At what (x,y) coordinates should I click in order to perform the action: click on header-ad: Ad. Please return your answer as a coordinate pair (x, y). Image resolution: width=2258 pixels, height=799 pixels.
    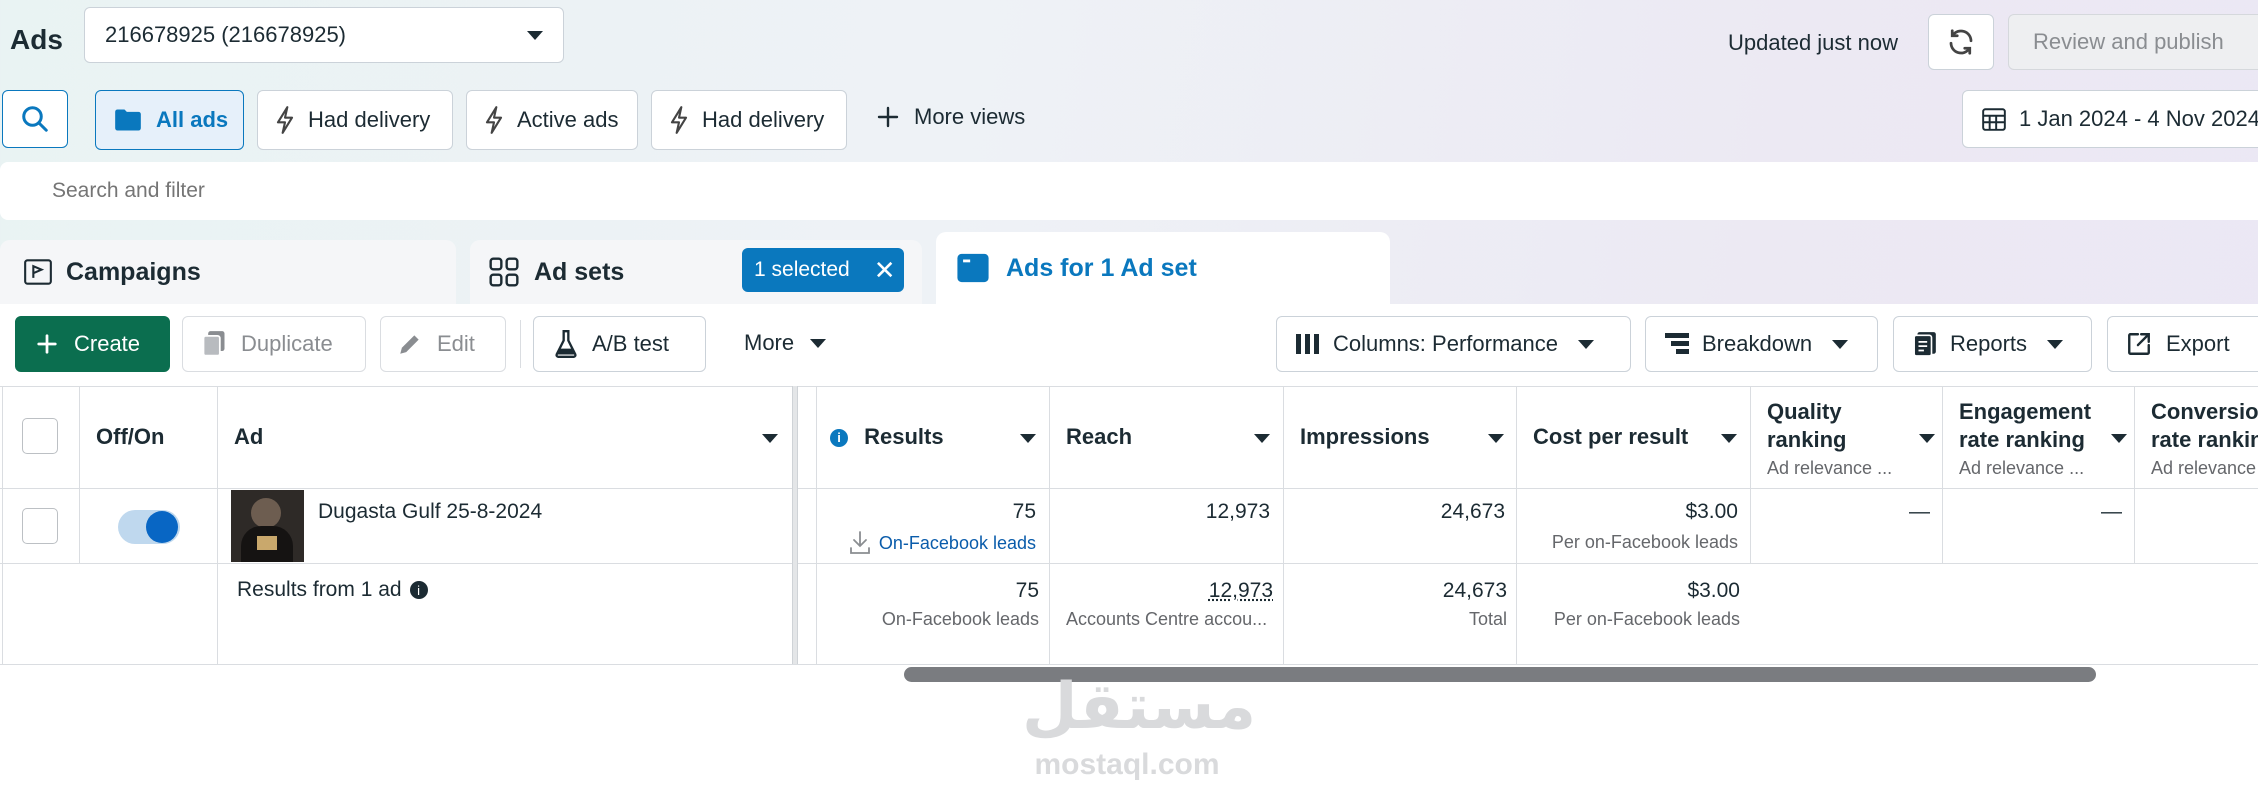
    Looking at the image, I should click on (509, 438).